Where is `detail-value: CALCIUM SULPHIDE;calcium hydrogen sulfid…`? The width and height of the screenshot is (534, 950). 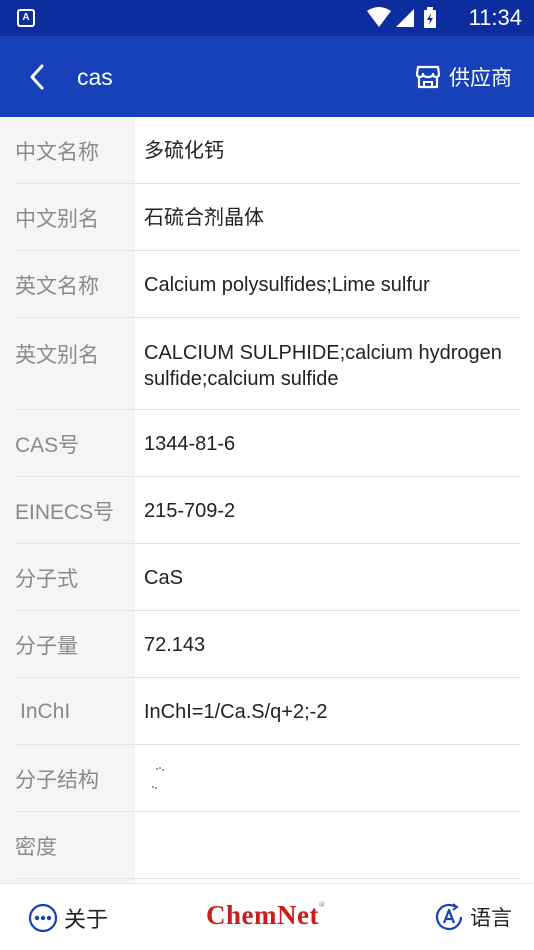
detail-value: CALCIUM SULPHIDE;calcium hydrogen sulfid… is located at coordinates (334, 364).